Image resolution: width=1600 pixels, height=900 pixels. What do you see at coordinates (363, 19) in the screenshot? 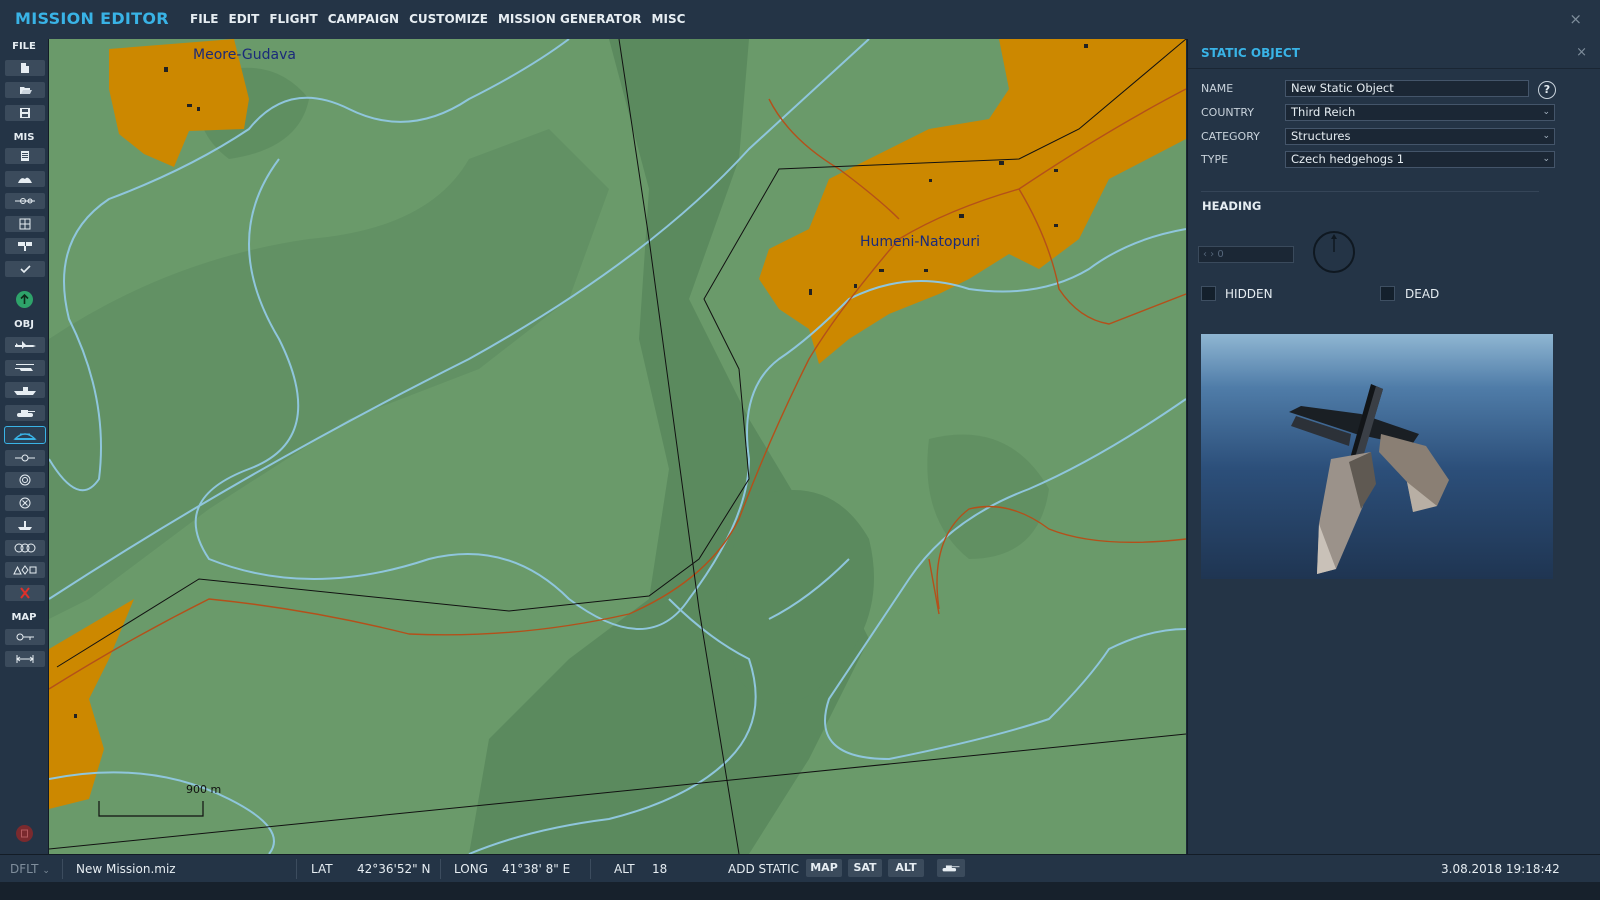
I see `menu-campaign: CAMPAIGN` at bounding box center [363, 19].